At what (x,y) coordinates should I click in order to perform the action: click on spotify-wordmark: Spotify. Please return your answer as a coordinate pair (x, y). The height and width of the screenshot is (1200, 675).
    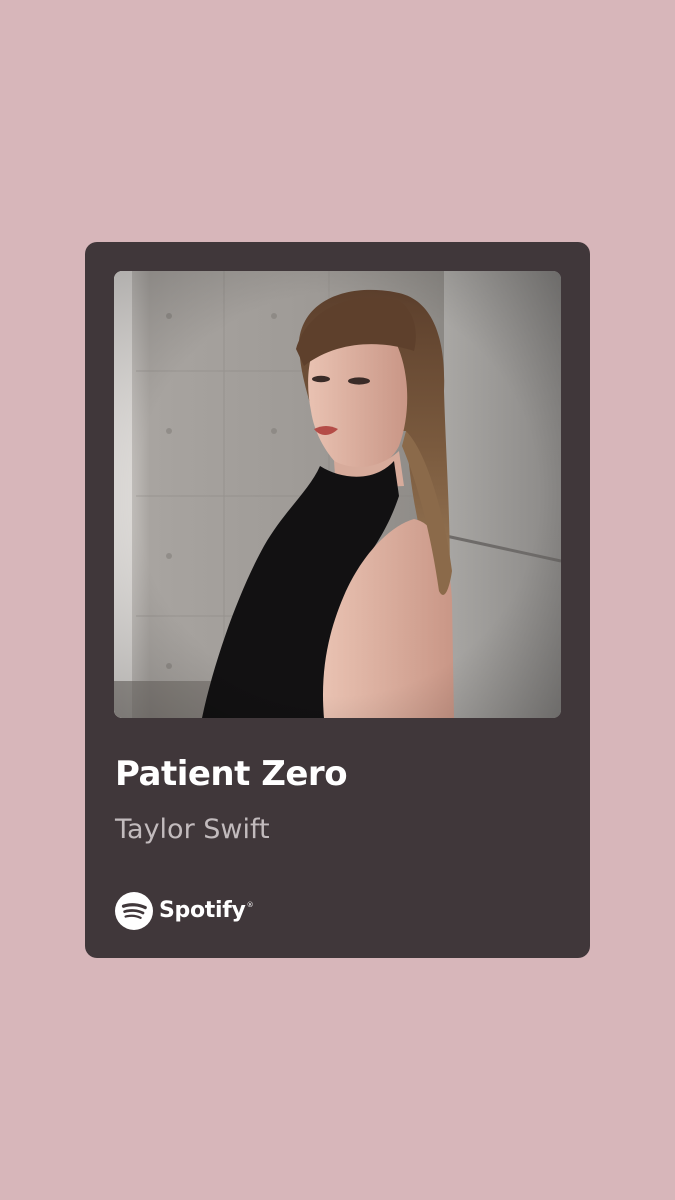
    Looking at the image, I should click on (202, 910).